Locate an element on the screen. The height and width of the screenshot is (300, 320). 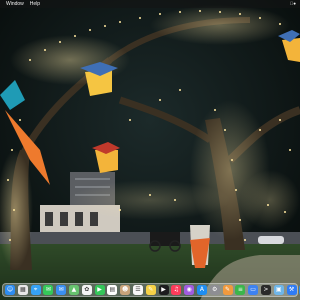
contacts-icon: ☻ is located at coordinates (125, 290).